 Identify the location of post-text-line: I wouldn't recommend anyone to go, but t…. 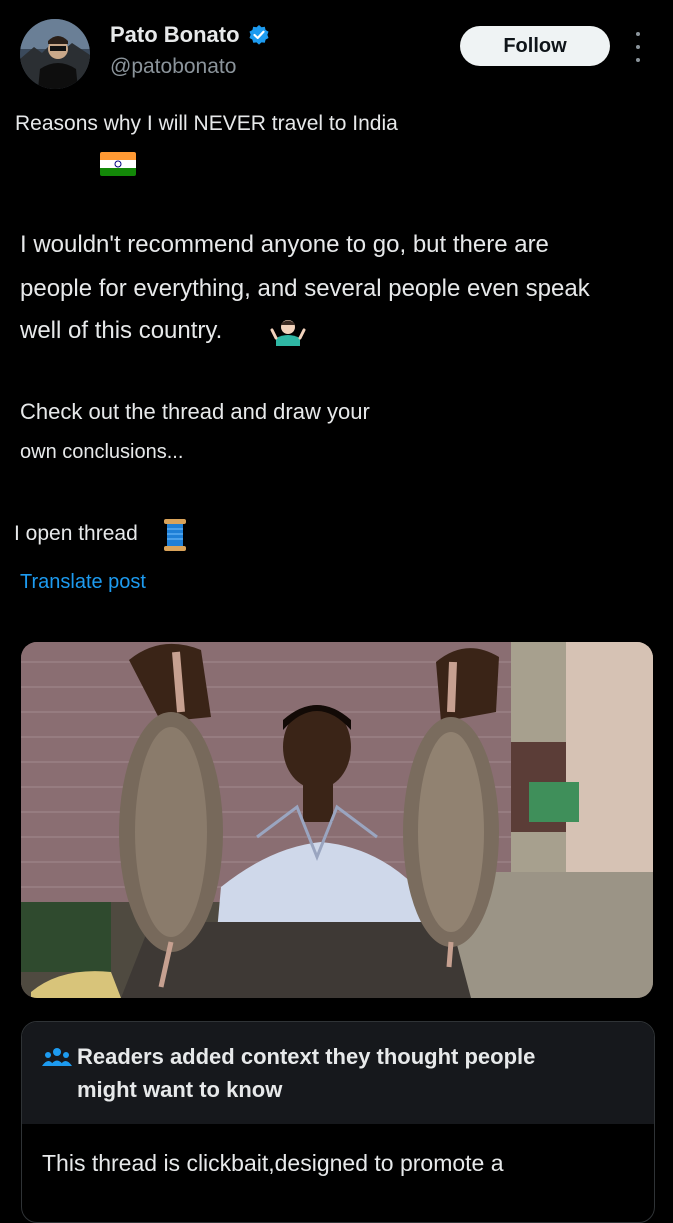
(284, 244).